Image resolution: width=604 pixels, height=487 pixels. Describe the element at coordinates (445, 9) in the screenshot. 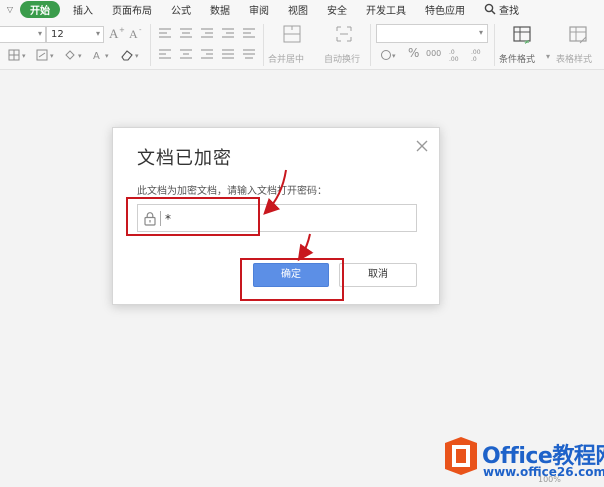

I see `tab-special: 特色应用` at that location.